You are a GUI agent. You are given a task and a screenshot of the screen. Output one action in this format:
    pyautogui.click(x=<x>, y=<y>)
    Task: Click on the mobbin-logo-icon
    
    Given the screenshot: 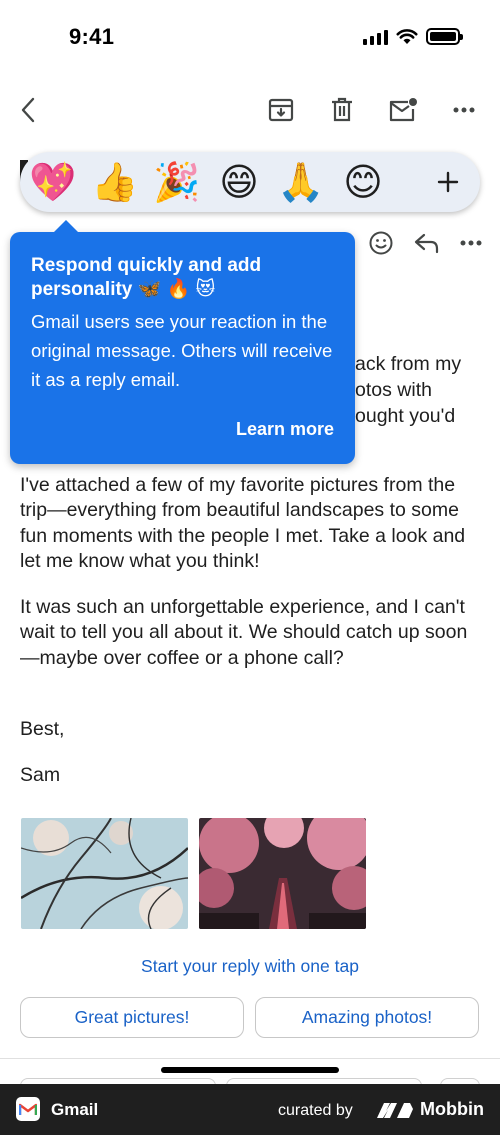 What is the action you would take?
    pyautogui.click(x=395, y=1110)
    